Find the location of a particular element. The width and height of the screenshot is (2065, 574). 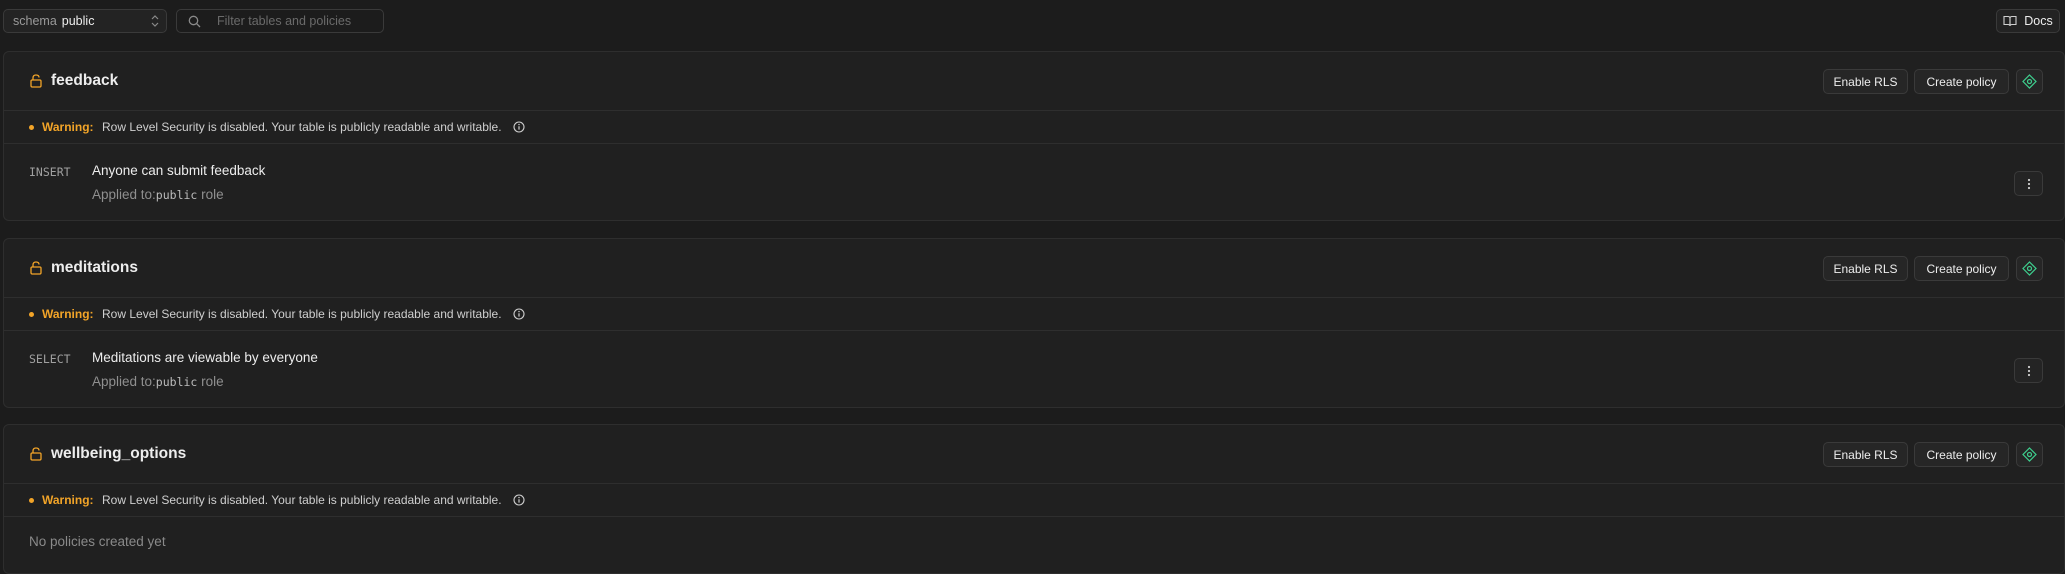

schema-value: public is located at coordinates (78, 21).